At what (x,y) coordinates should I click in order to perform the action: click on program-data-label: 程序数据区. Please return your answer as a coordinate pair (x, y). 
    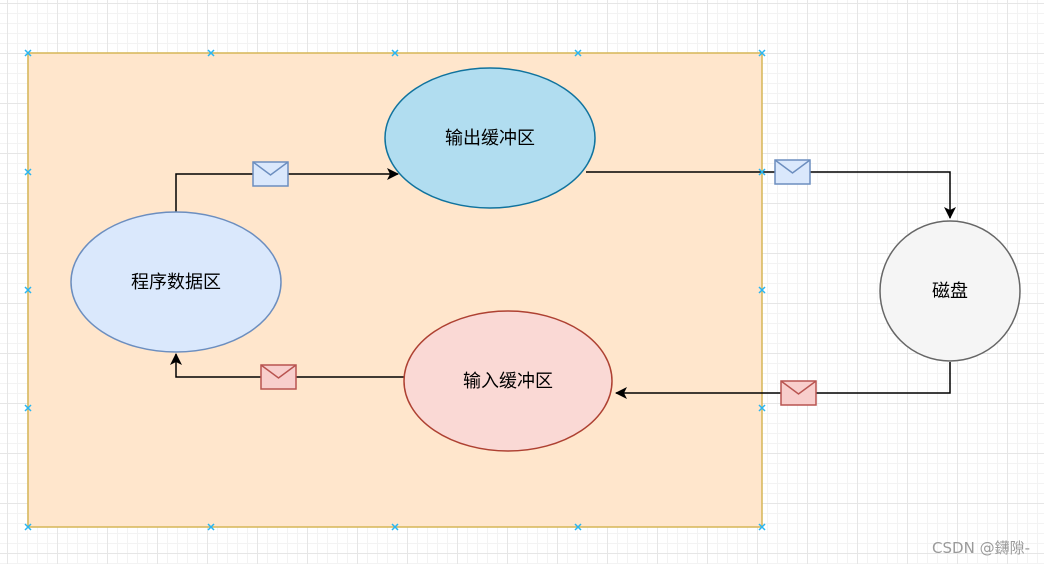
    Looking at the image, I should click on (176, 282).